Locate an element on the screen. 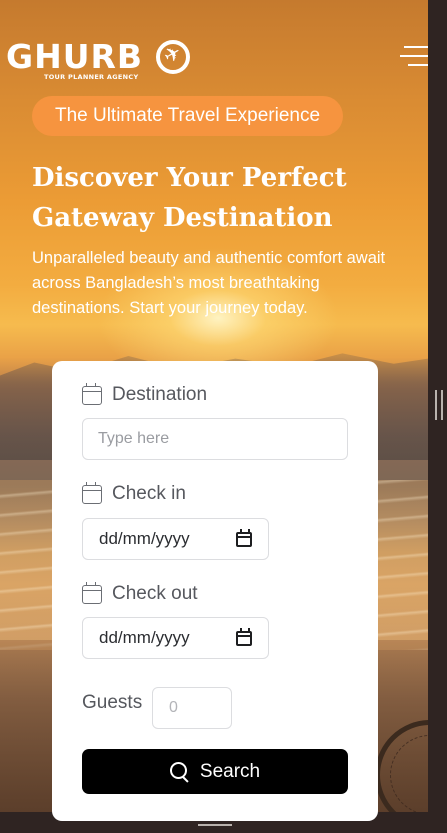 This screenshot has height=833, width=447. site-logo: GHURB TOUR PLANNER AGENCY is located at coordinates (101, 61).